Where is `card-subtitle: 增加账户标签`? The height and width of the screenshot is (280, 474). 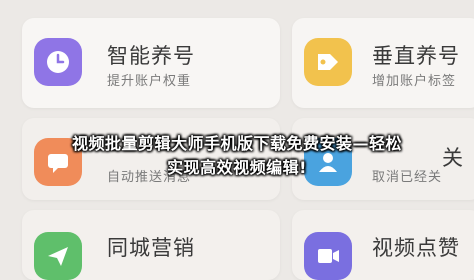 card-subtitle: 增加账户标签 is located at coordinates (414, 81).